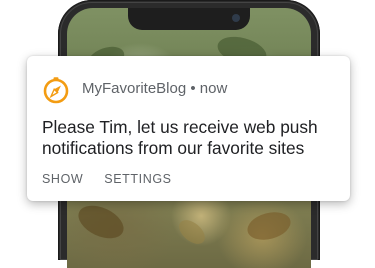  Describe the element at coordinates (236, 18) in the screenshot. I see `camera-icon` at that location.